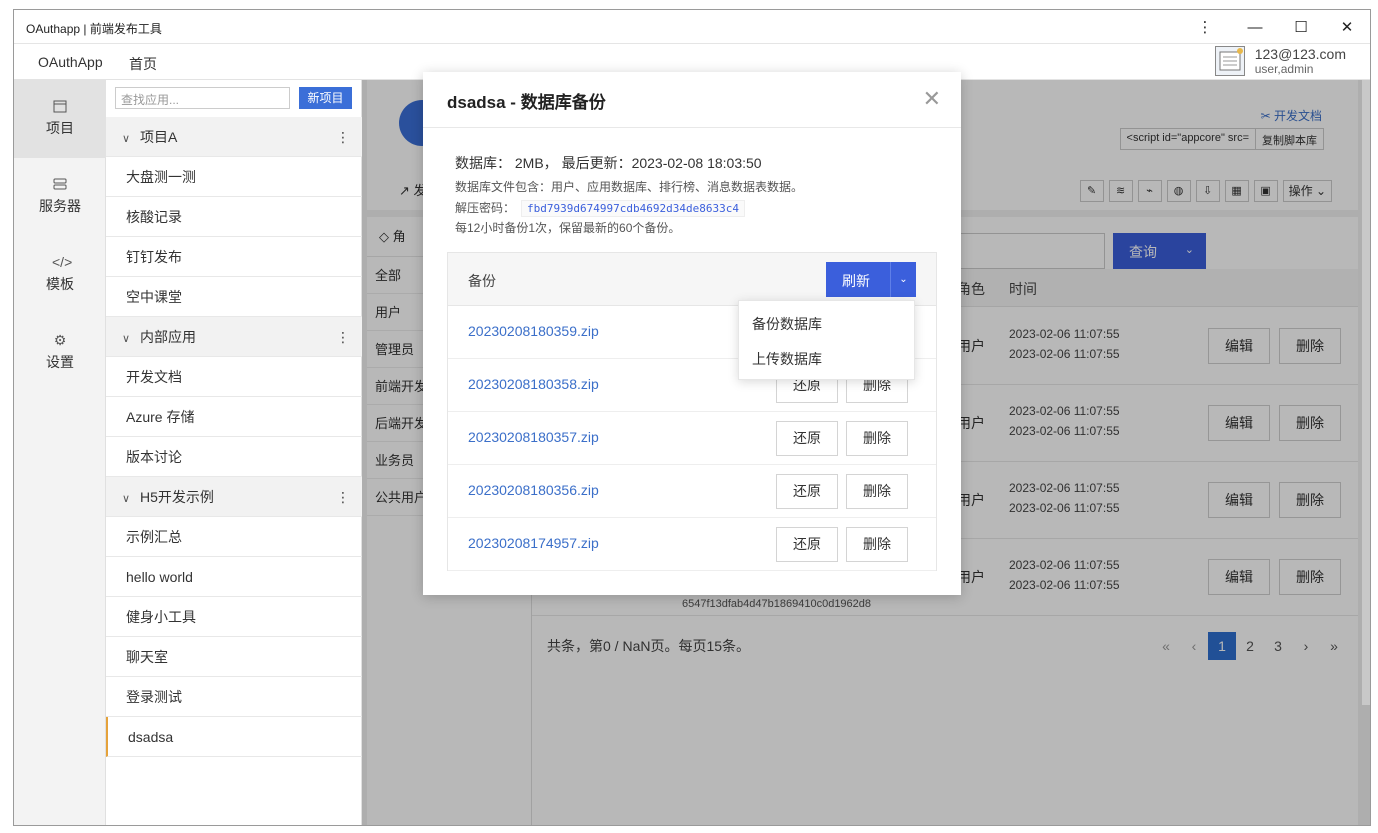 Image resolution: width=1378 pixels, height=833 pixels. I want to click on maximize-icon: ☐, so click(1301, 27).